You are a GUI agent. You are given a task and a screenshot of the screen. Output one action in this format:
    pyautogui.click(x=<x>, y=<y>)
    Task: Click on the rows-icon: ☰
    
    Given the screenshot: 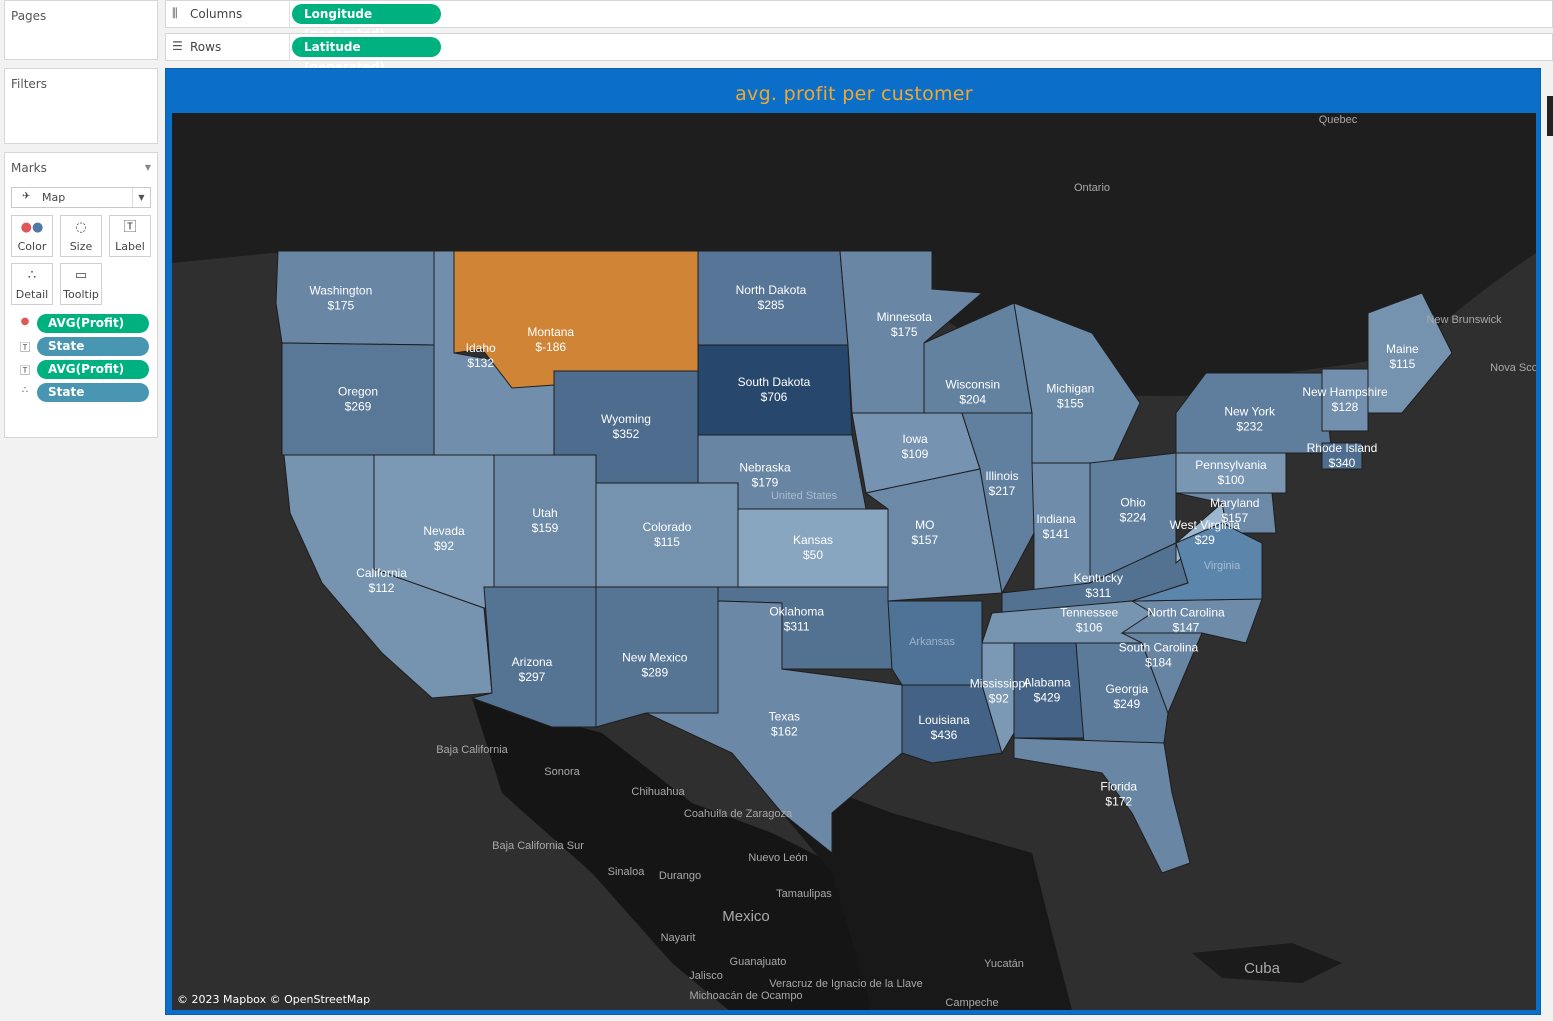 What is the action you would take?
    pyautogui.click(x=177, y=46)
    